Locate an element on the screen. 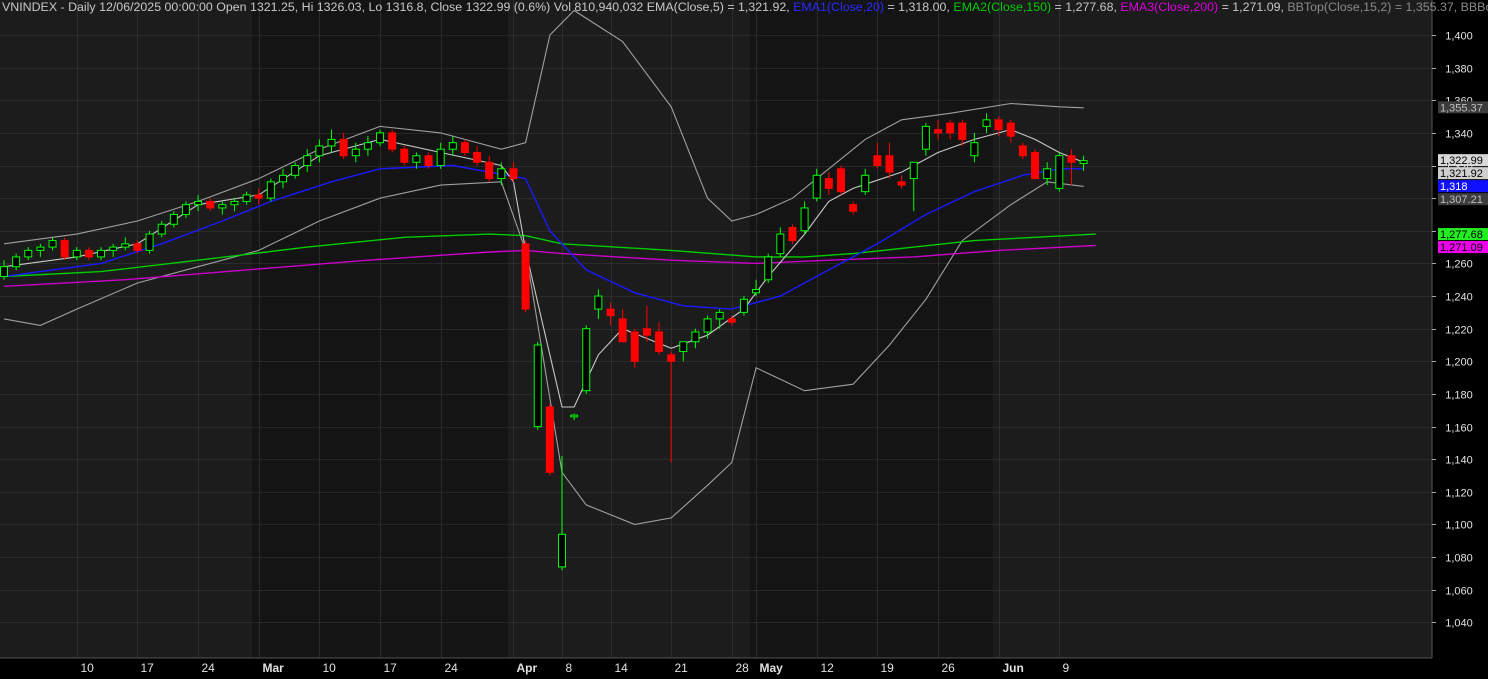  y-tick-label: 1,340 is located at coordinates (1459, 135).